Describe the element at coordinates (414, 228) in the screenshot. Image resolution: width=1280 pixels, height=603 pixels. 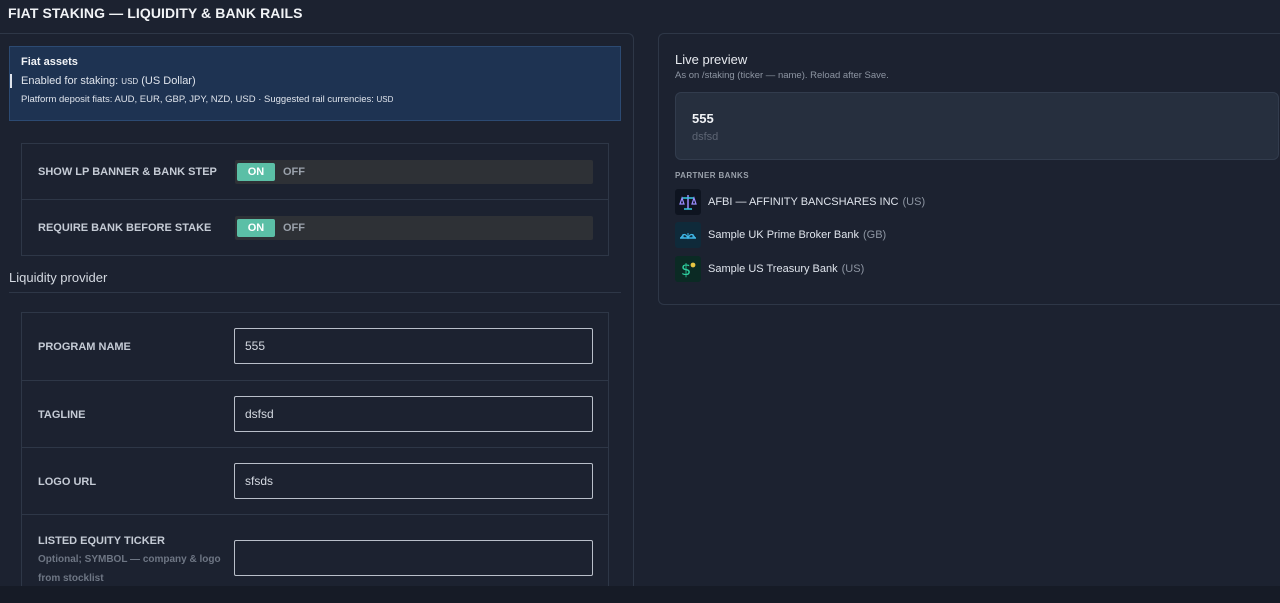
I see `require-bank-switch: ON OFF` at that location.